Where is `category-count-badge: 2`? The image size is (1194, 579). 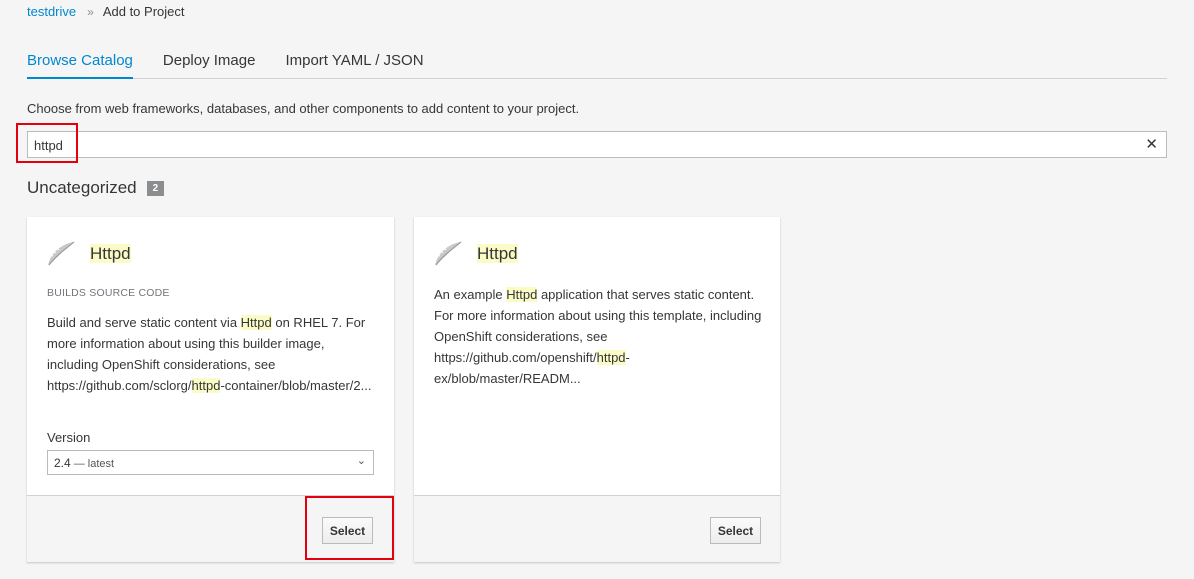 category-count-badge: 2 is located at coordinates (155, 188).